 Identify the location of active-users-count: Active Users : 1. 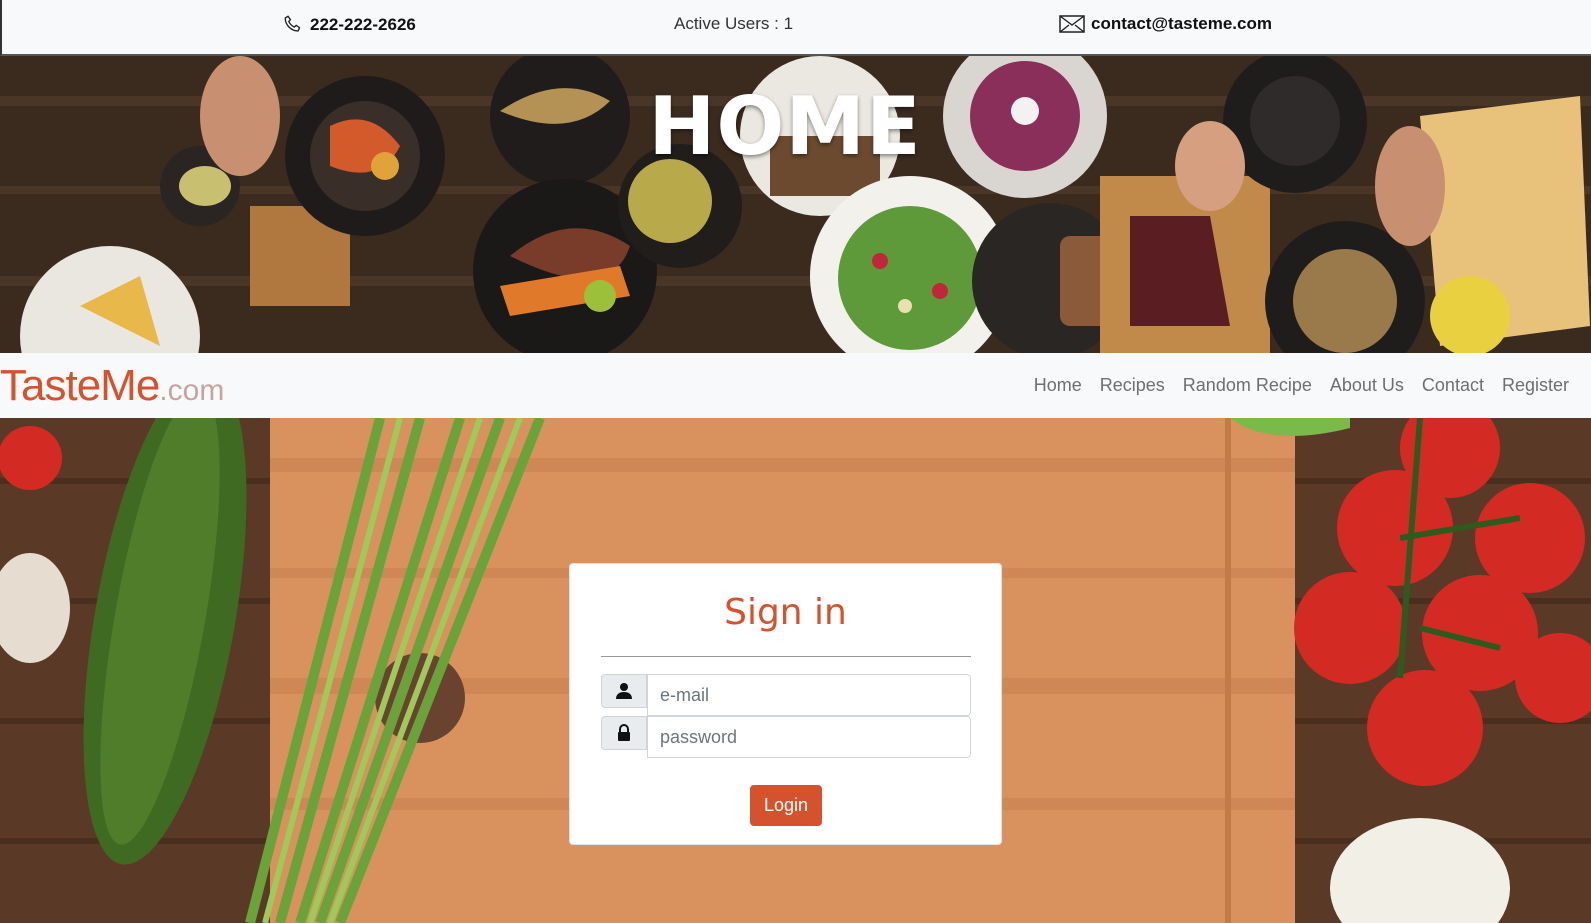
(734, 23).